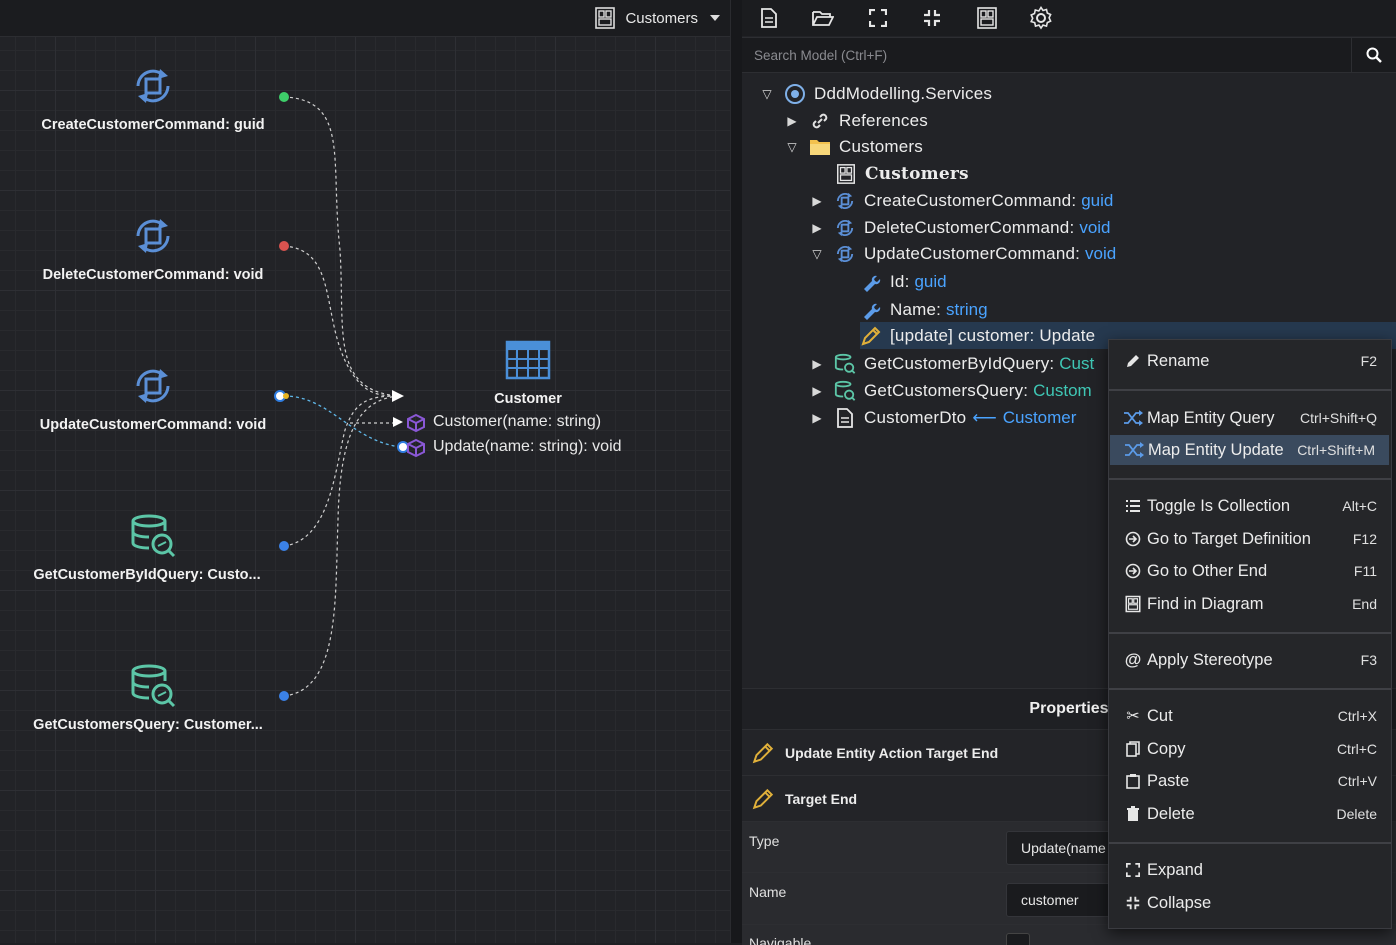 The width and height of the screenshot is (1396, 945). What do you see at coordinates (341, 396) in the screenshot?
I see `association-wires` at bounding box center [341, 396].